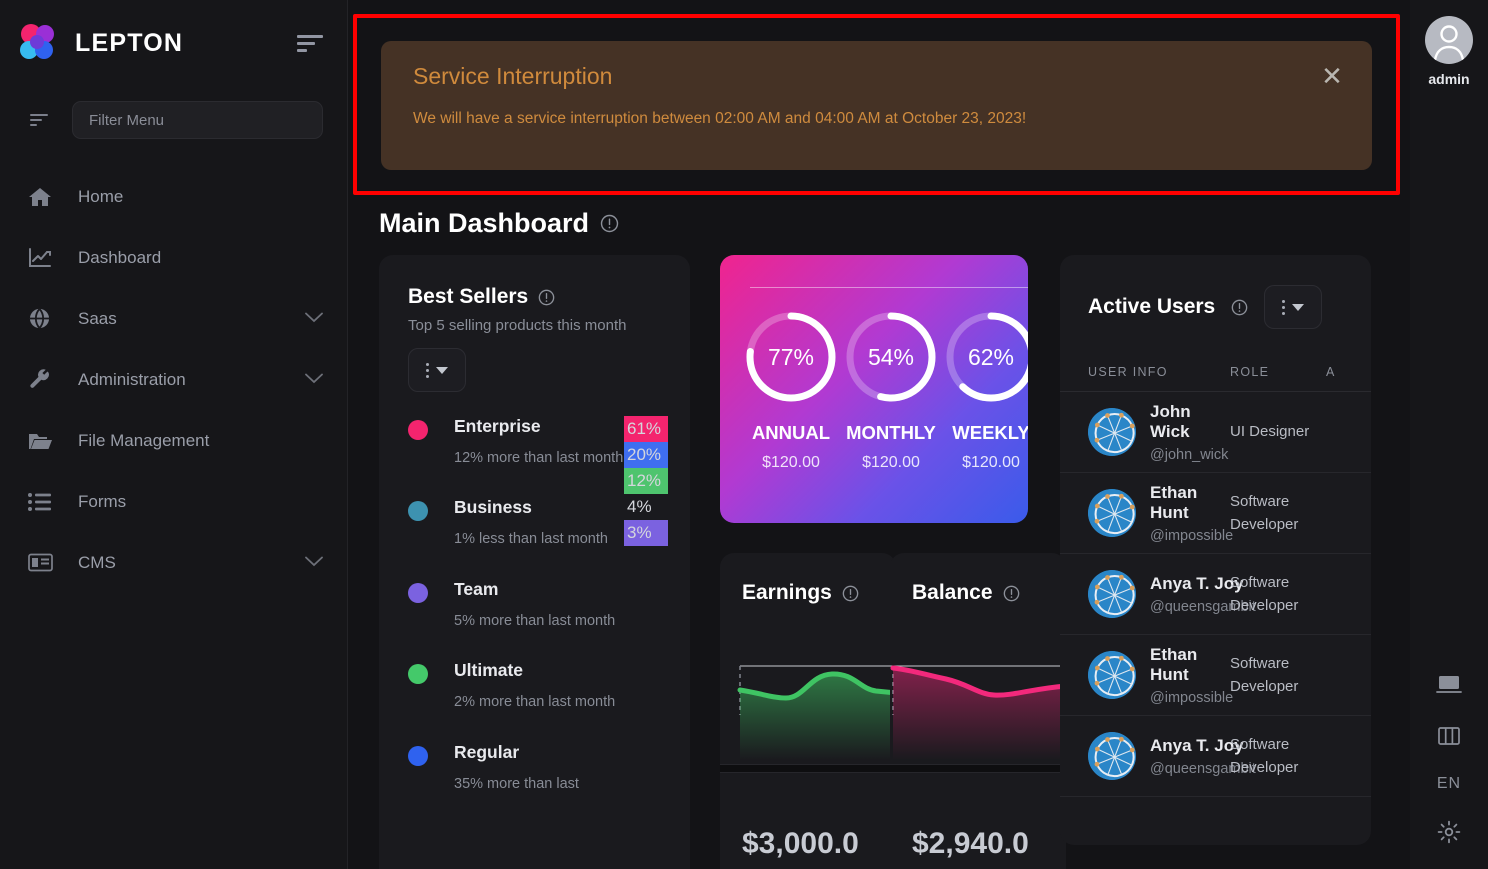 The height and width of the screenshot is (869, 1488). Describe the element at coordinates (197, 120) in the screenshot. I see `filter-menu-input` at that location.